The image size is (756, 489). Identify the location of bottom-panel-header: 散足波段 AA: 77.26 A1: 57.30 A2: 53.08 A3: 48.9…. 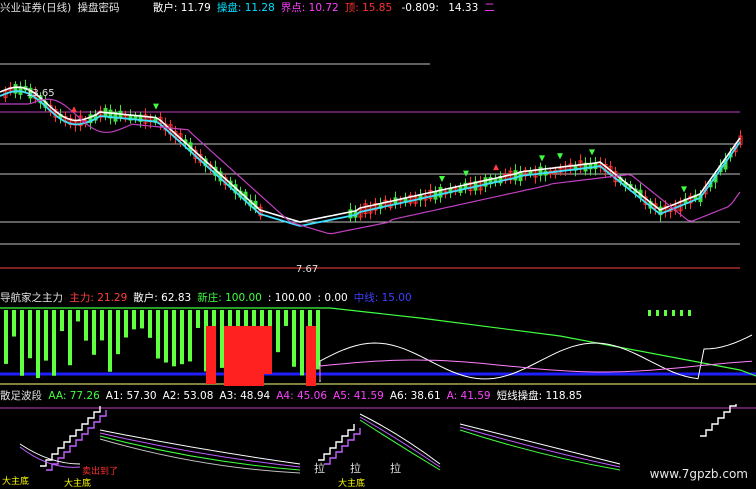
(295, 396).